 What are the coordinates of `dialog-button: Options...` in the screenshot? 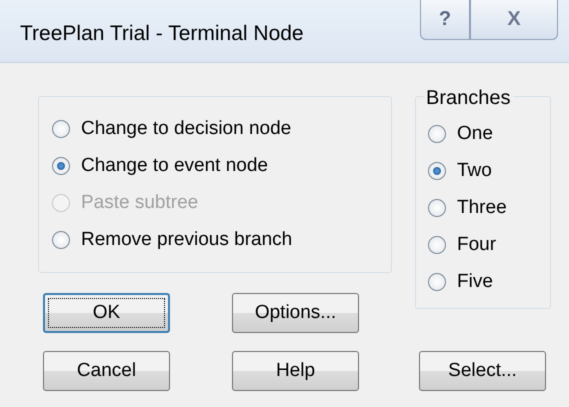 It's located at (295, 313).